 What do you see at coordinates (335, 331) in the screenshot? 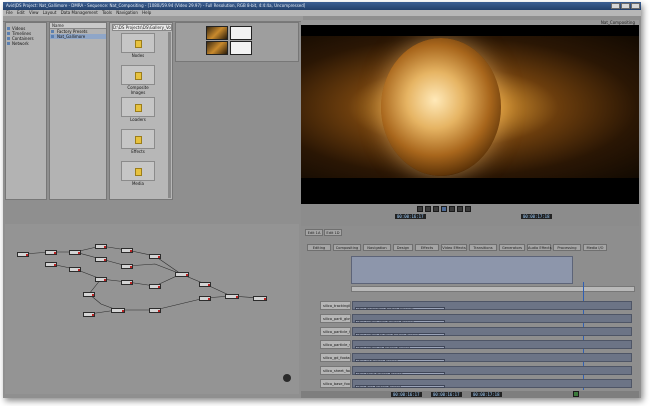
I see `track-label: silico_particle_trk` at bounding box center [335, 331].